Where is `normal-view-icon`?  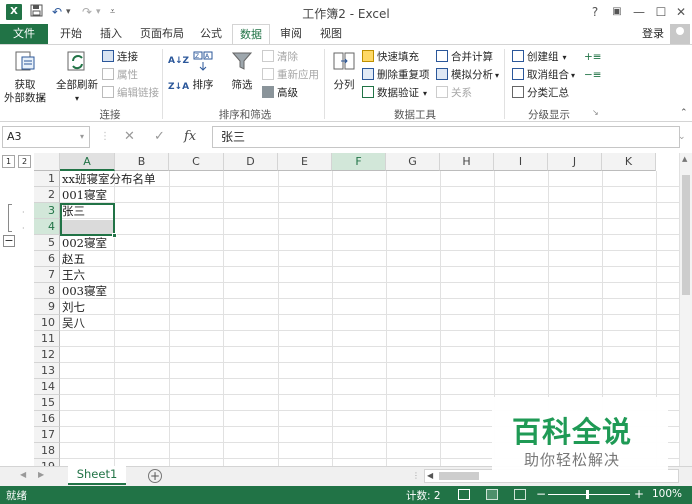 normal-view-icon is located at coordinates (464, 494).